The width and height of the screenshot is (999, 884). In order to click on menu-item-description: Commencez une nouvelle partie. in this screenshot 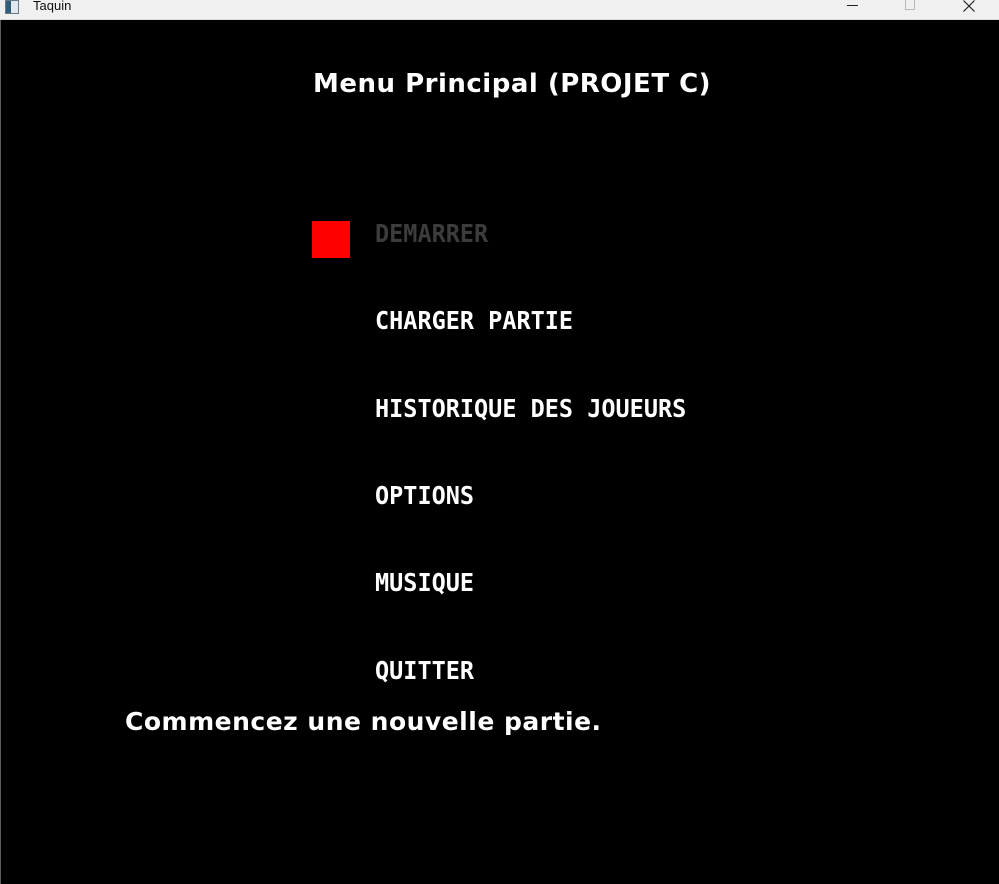, I will do `click(363, 721)`.